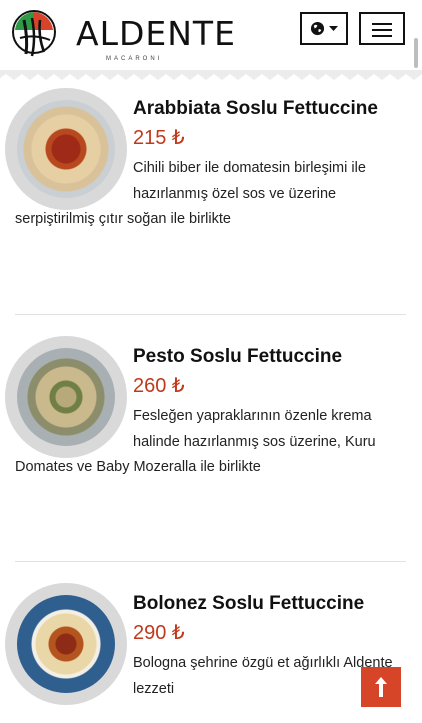  Describe the element at coordinates (211, 75) in the screenshot. I see `header-zigzag-border` at that location.